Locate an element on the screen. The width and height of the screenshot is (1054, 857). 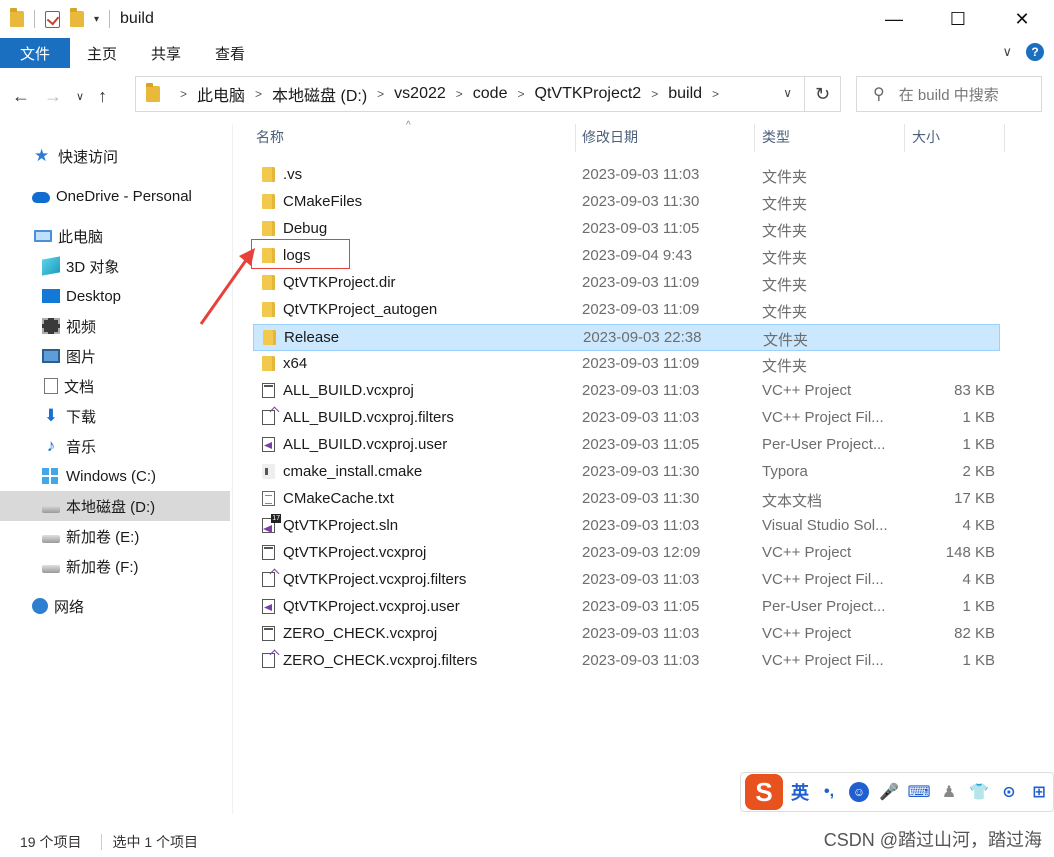
file-size: 1 KB is located at coordinates (978, 660).